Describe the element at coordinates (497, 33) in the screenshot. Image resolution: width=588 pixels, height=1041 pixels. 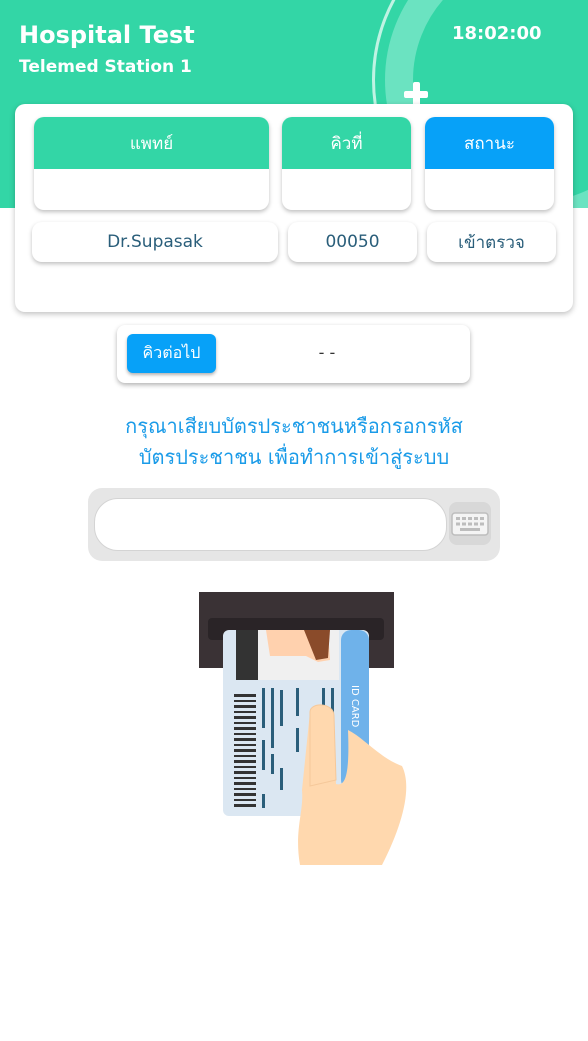
I see `clock-display: 18:02:00` at that location.